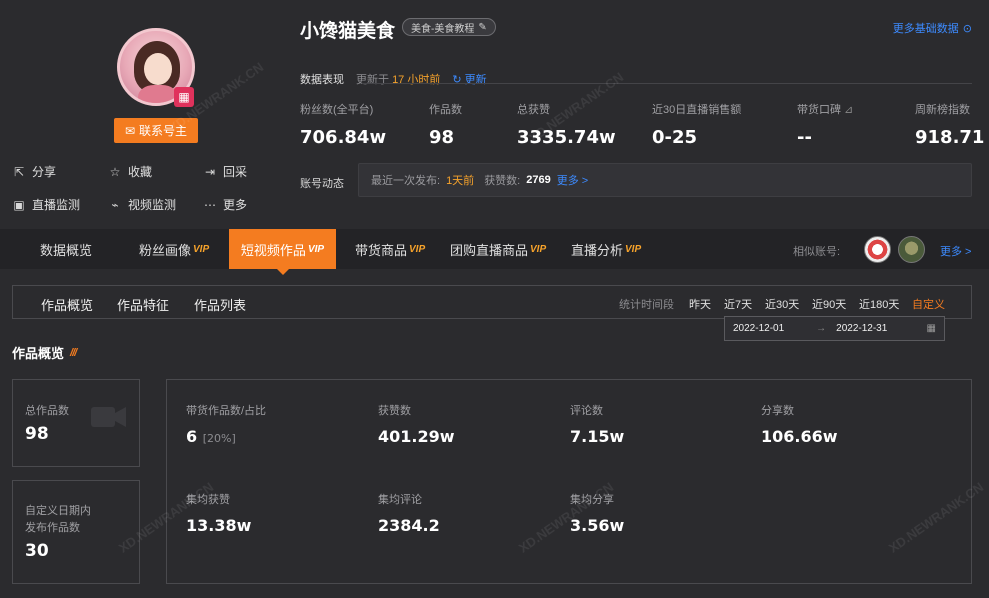  I want to click on stat-reputation: 带货口碑 ⊿ --, so click(825, 126).